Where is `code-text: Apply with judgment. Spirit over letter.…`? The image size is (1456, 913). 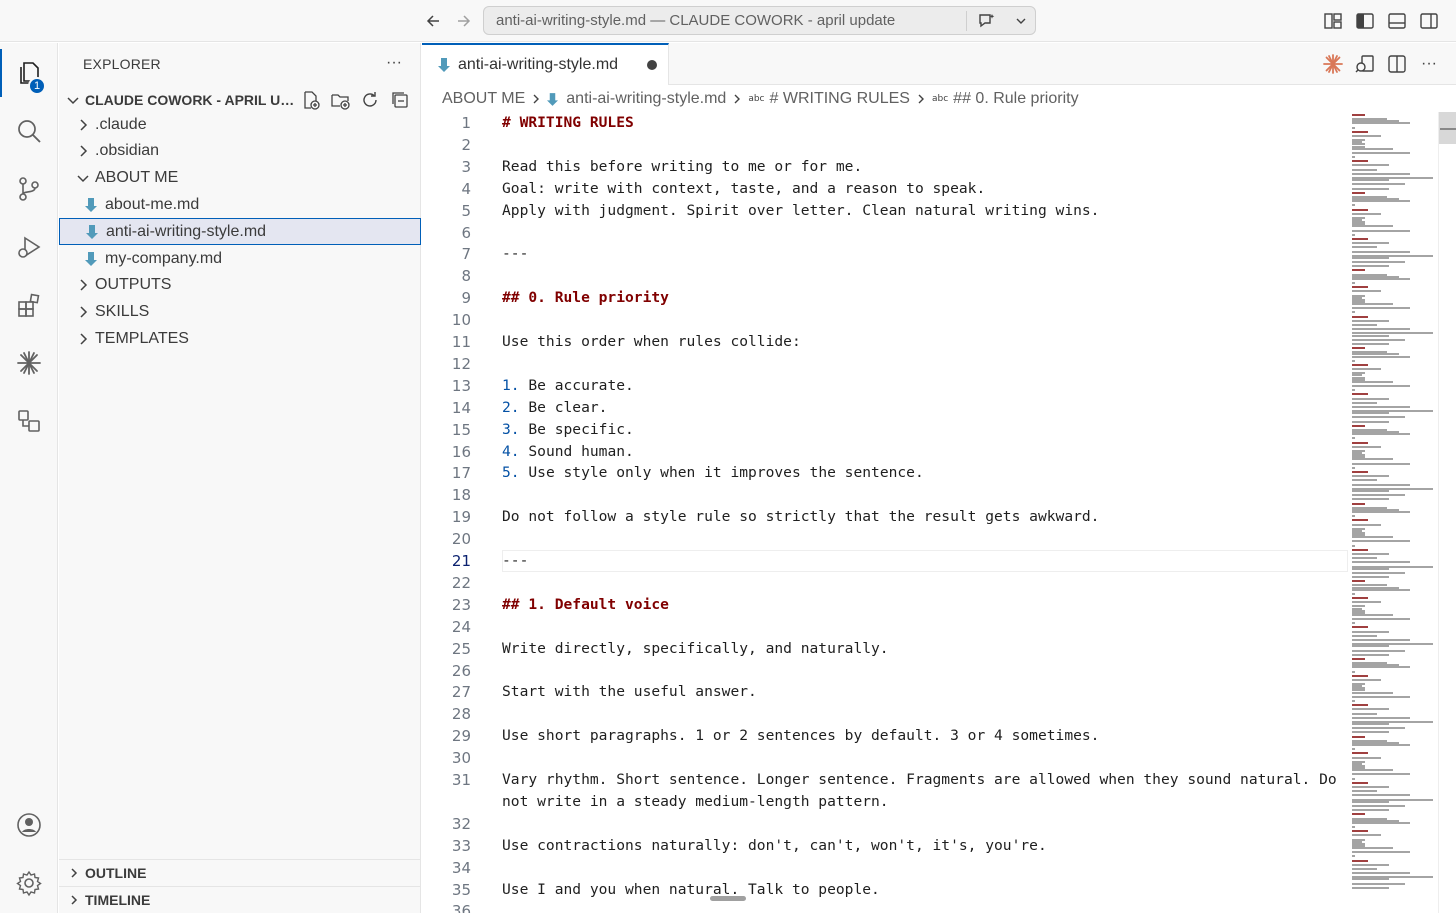
code-text: Apply with judgment. Spirit over letter.… is located at coordinates (800, 211).